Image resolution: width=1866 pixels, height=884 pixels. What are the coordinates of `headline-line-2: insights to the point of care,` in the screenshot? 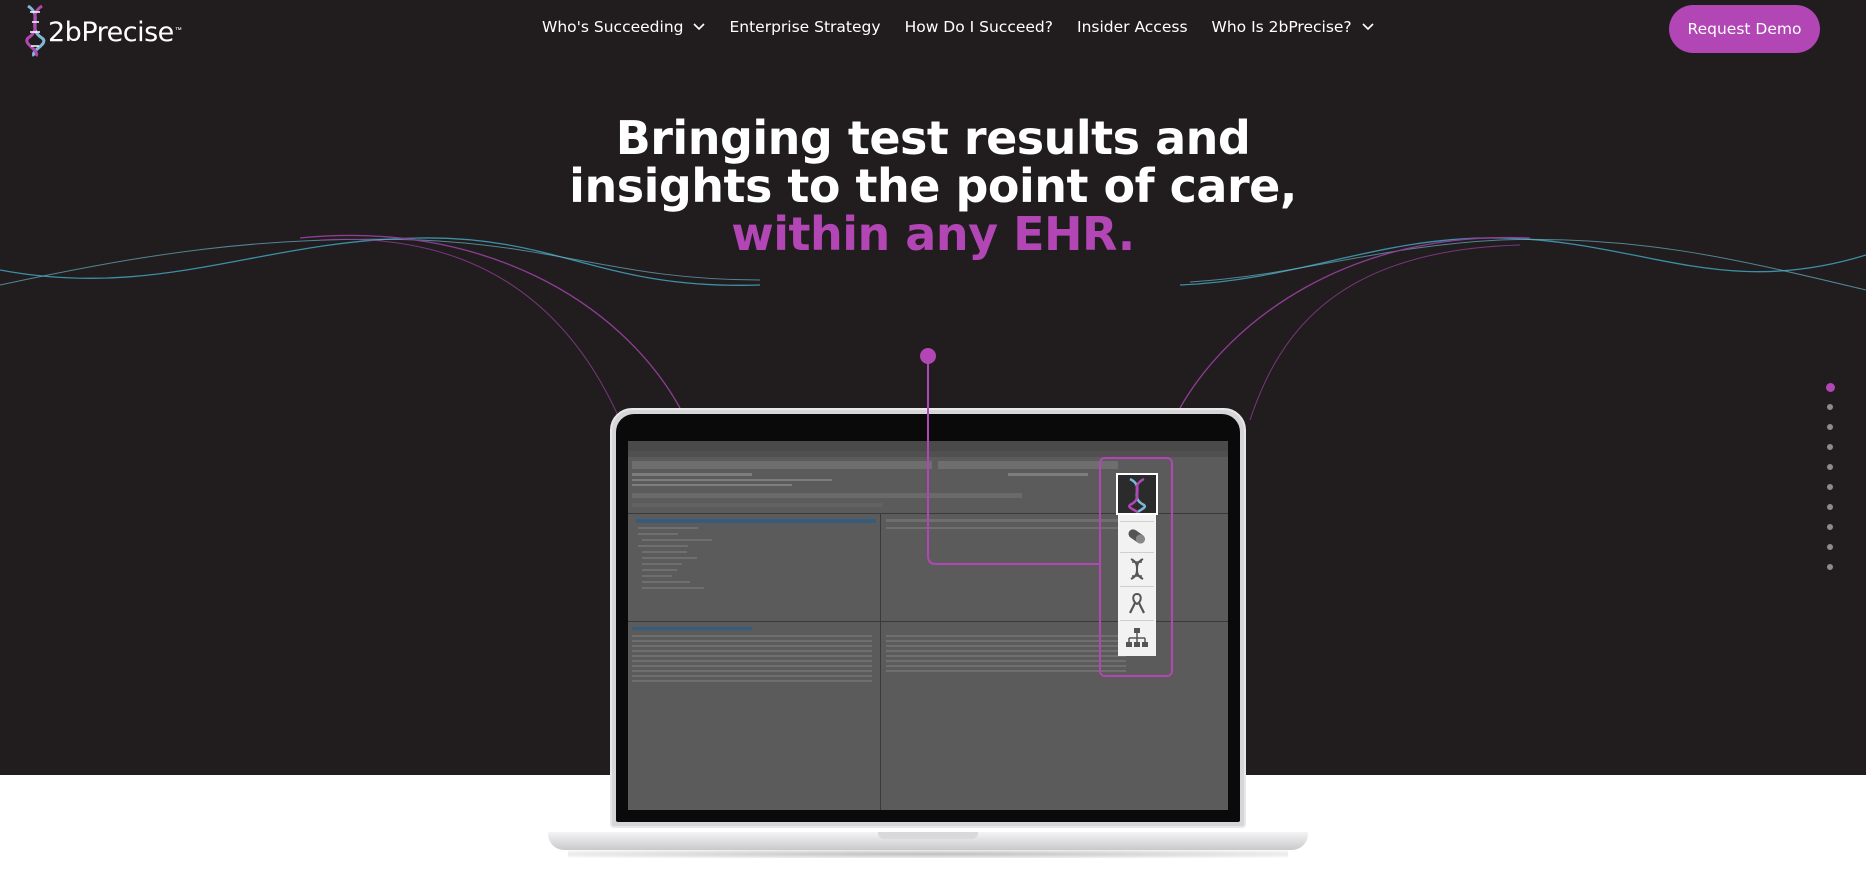 It's located at (933, 186).